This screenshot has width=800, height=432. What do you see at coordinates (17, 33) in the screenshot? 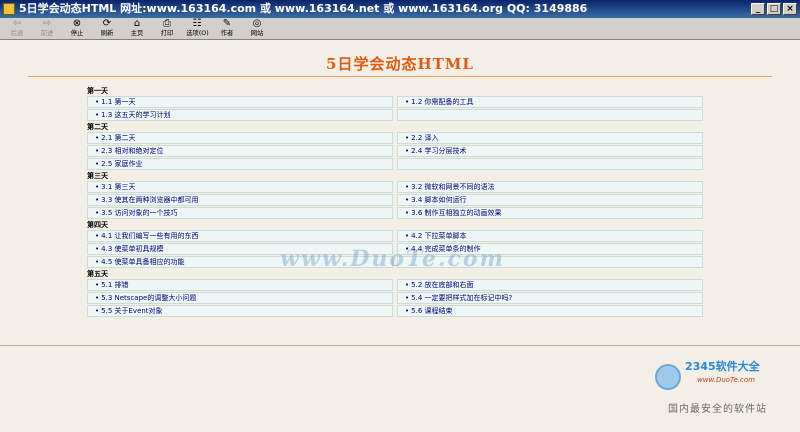
I see `toolbar-button-label: 后退` at bounding box center [17, 33].